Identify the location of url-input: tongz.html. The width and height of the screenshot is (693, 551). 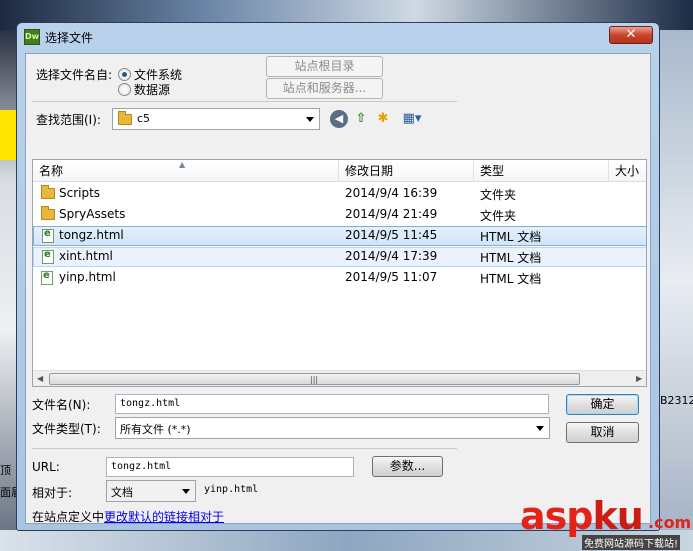
(230, 467).